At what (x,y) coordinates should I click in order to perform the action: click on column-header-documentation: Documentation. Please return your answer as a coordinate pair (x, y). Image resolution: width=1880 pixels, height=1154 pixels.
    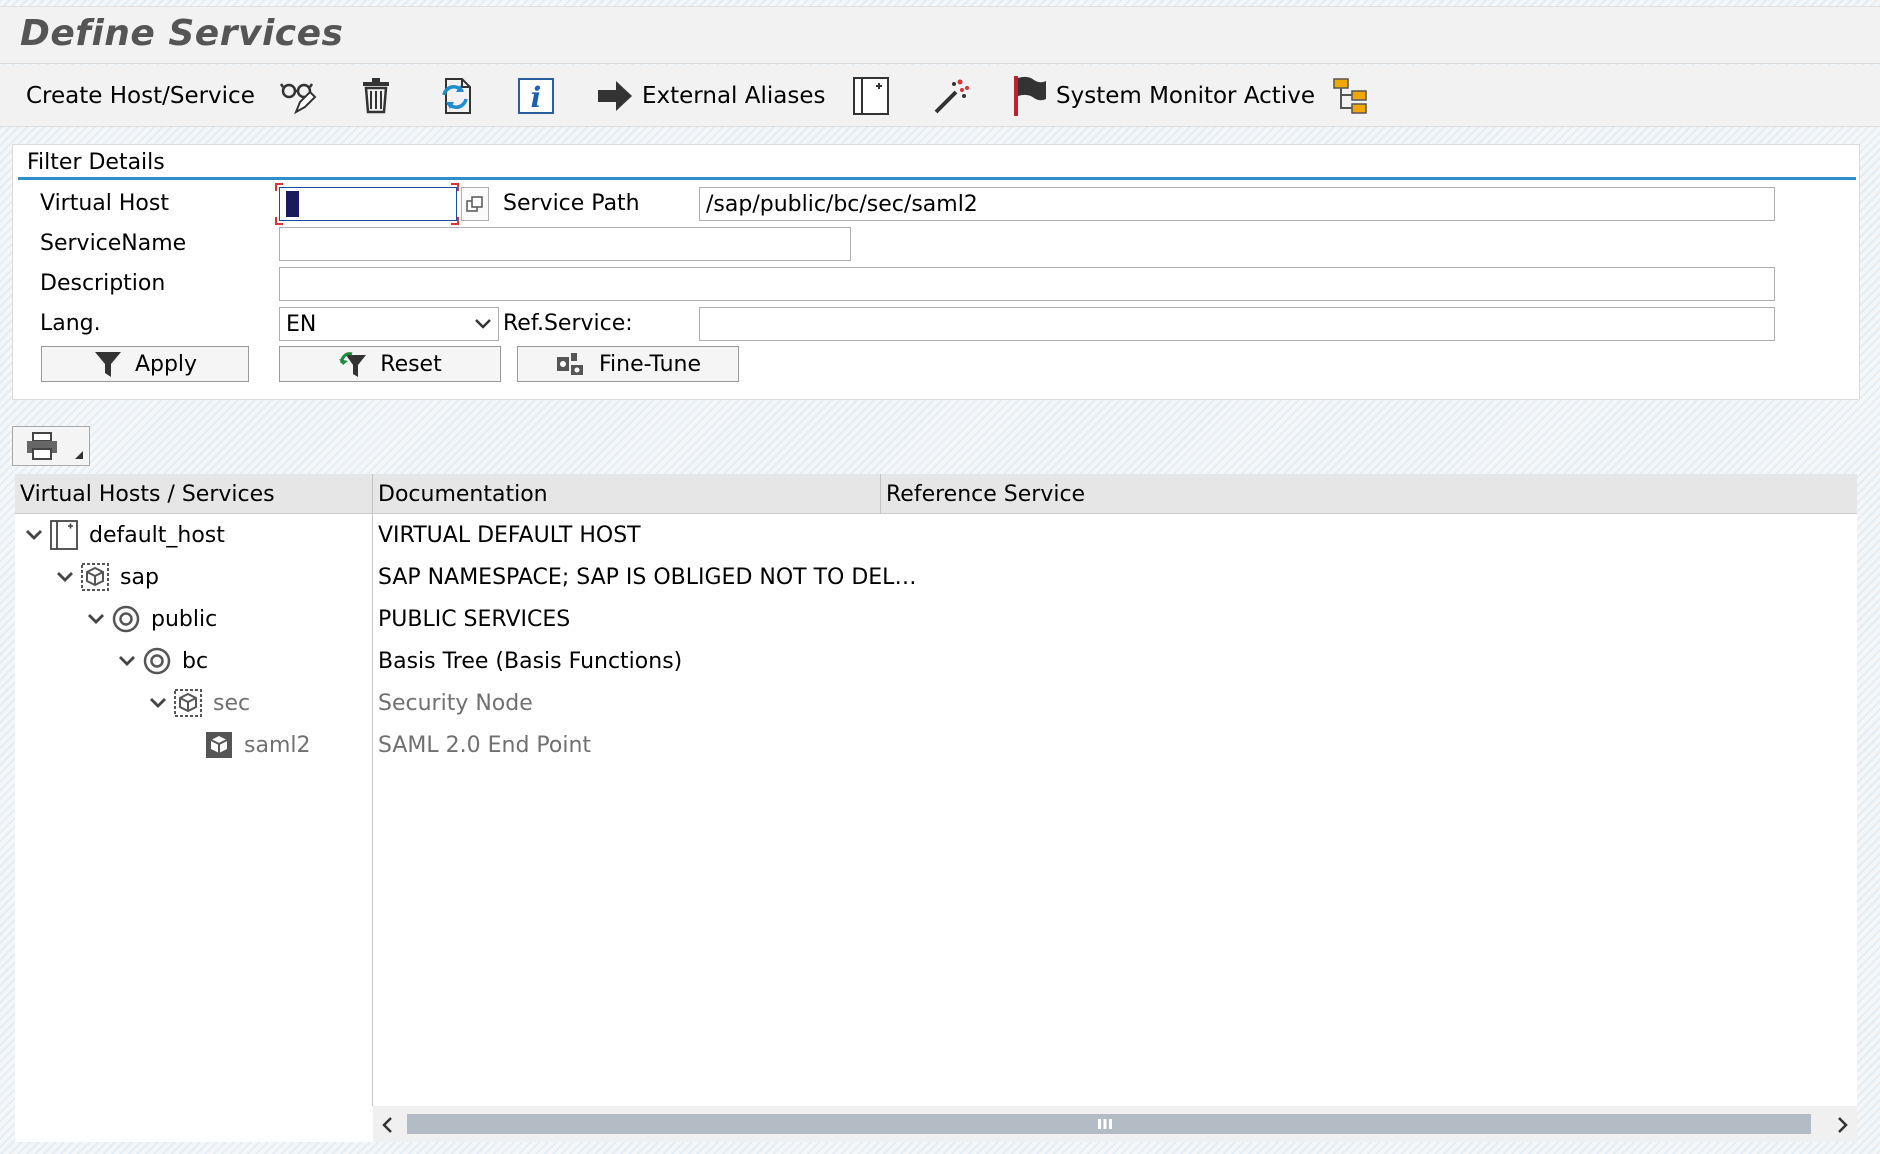
    Looking at the image, I should click on (627, 494).